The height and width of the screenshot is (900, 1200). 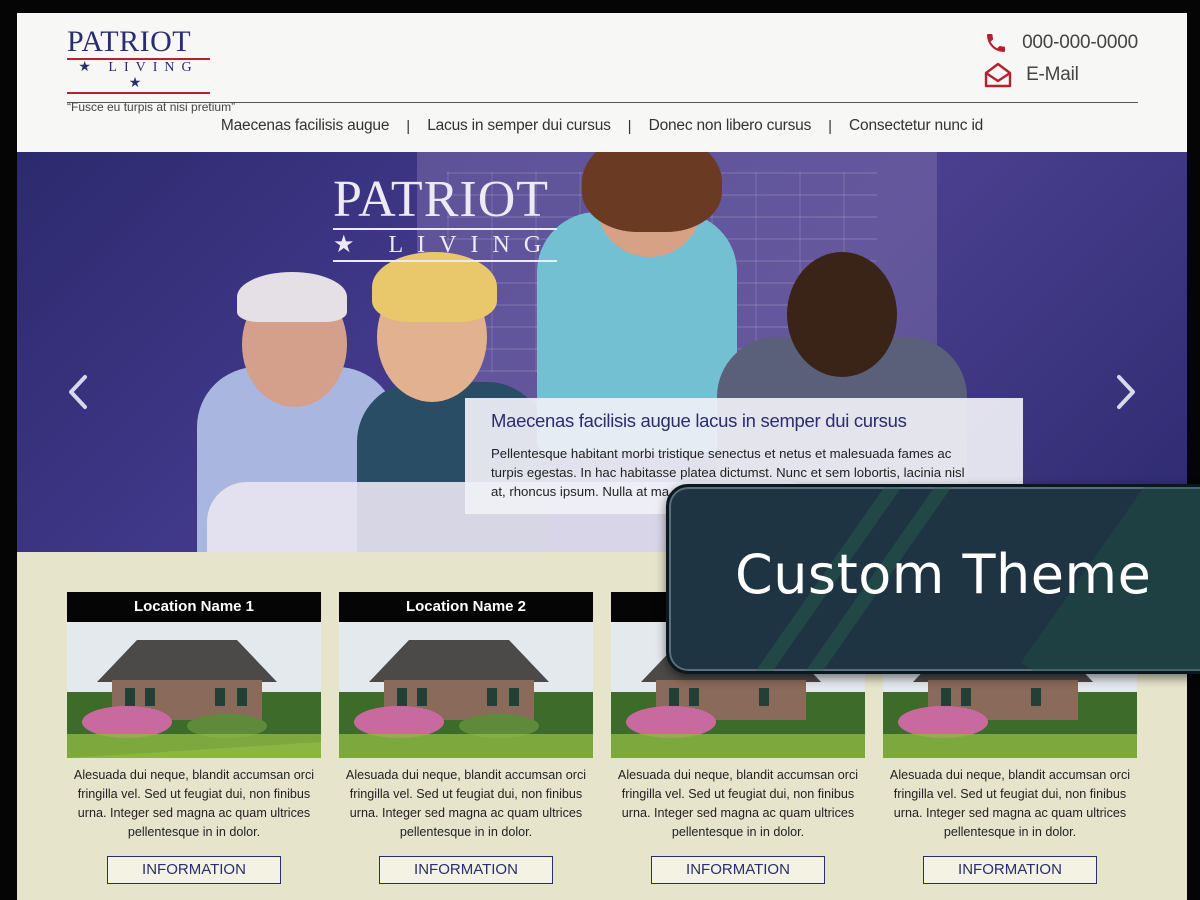 I want to click on location-title: Location Name 2, so click(x=466, y=607).